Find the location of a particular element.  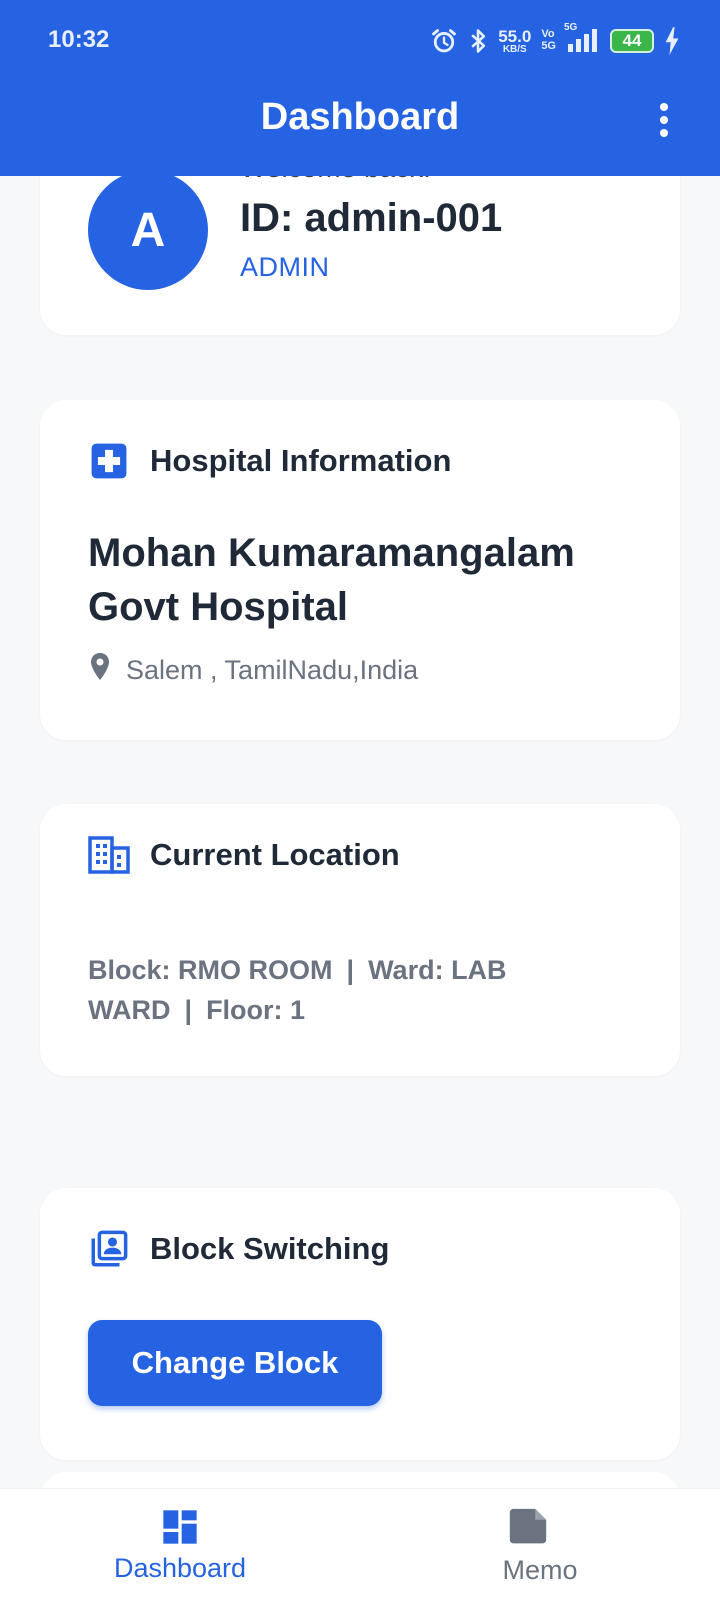

signal-icon: 5G is located at coordinates (582, 38).